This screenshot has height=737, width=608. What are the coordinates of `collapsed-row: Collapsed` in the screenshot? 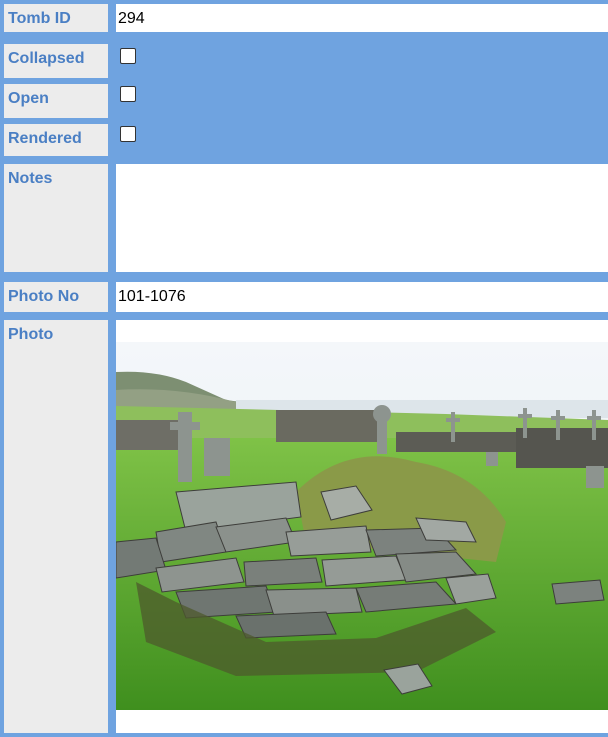 It's located at (306, 61).